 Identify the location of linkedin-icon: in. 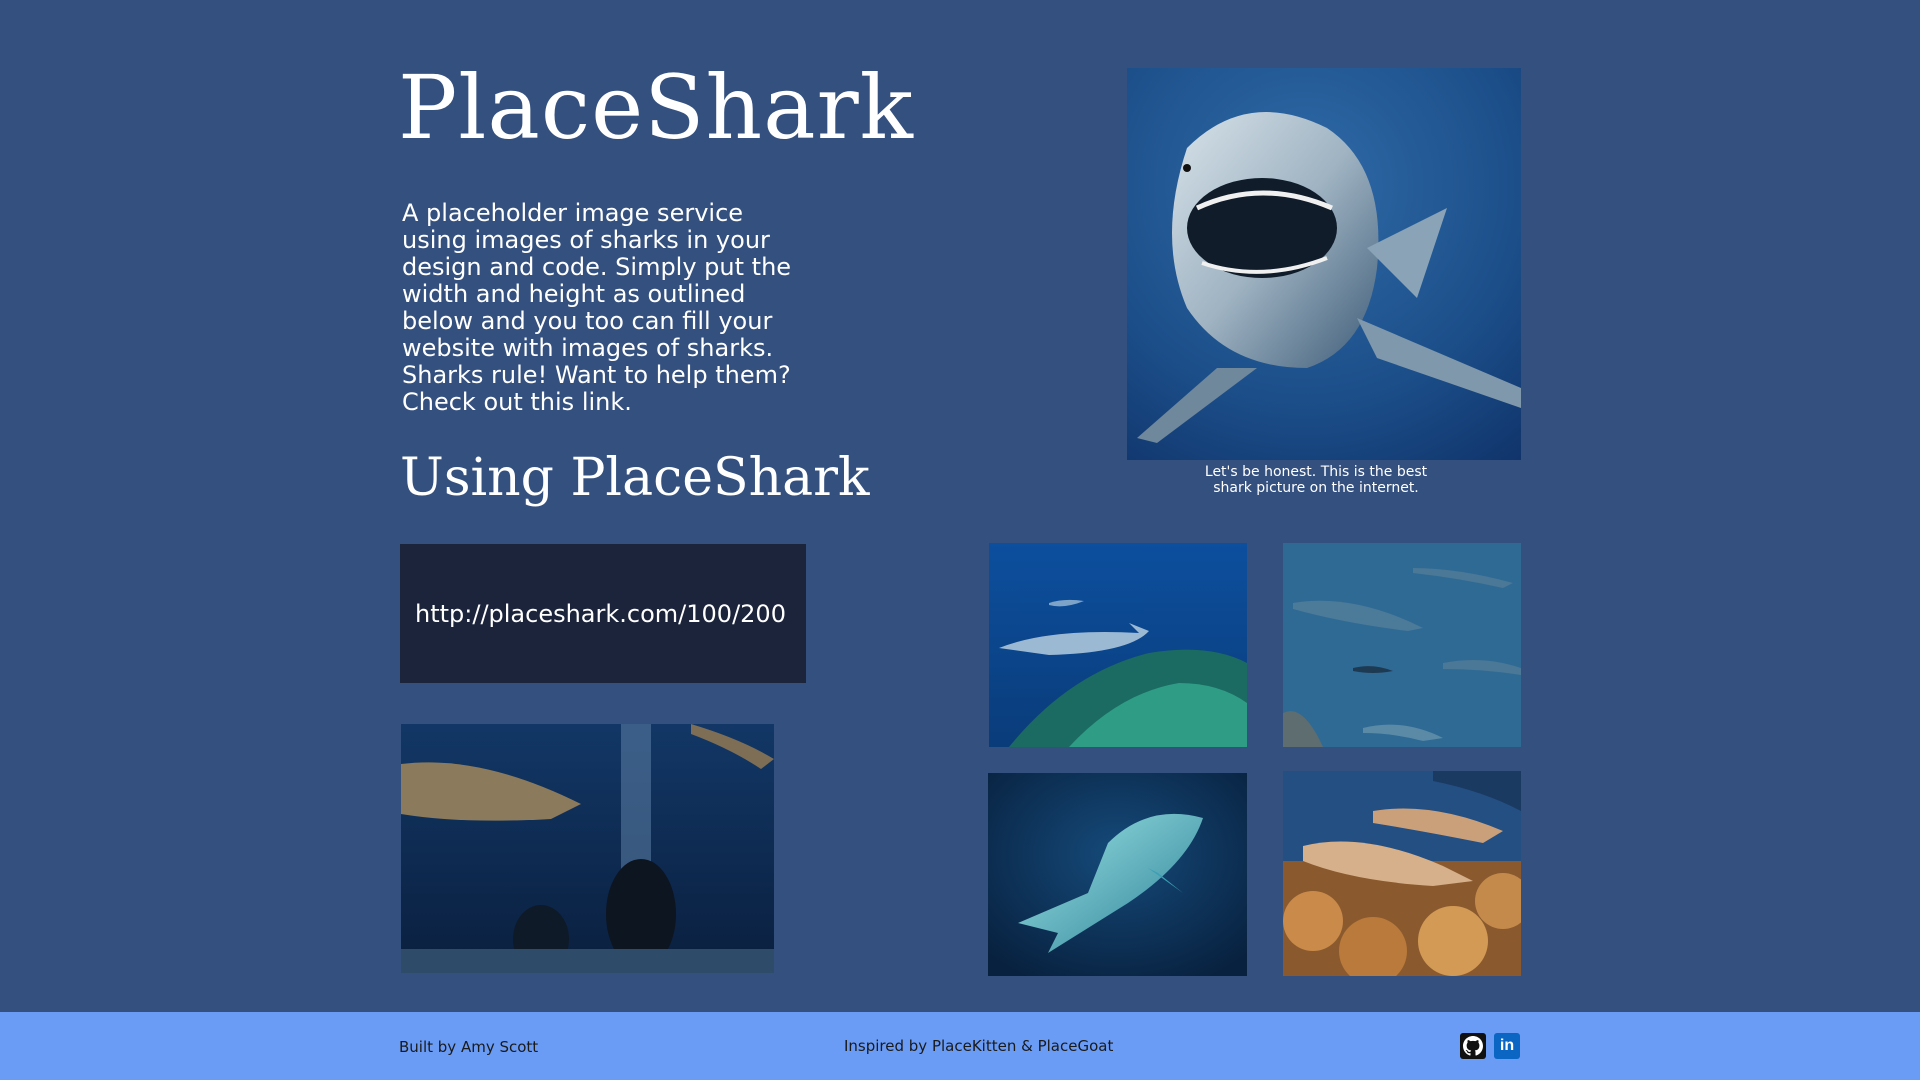
(1507, 1046).